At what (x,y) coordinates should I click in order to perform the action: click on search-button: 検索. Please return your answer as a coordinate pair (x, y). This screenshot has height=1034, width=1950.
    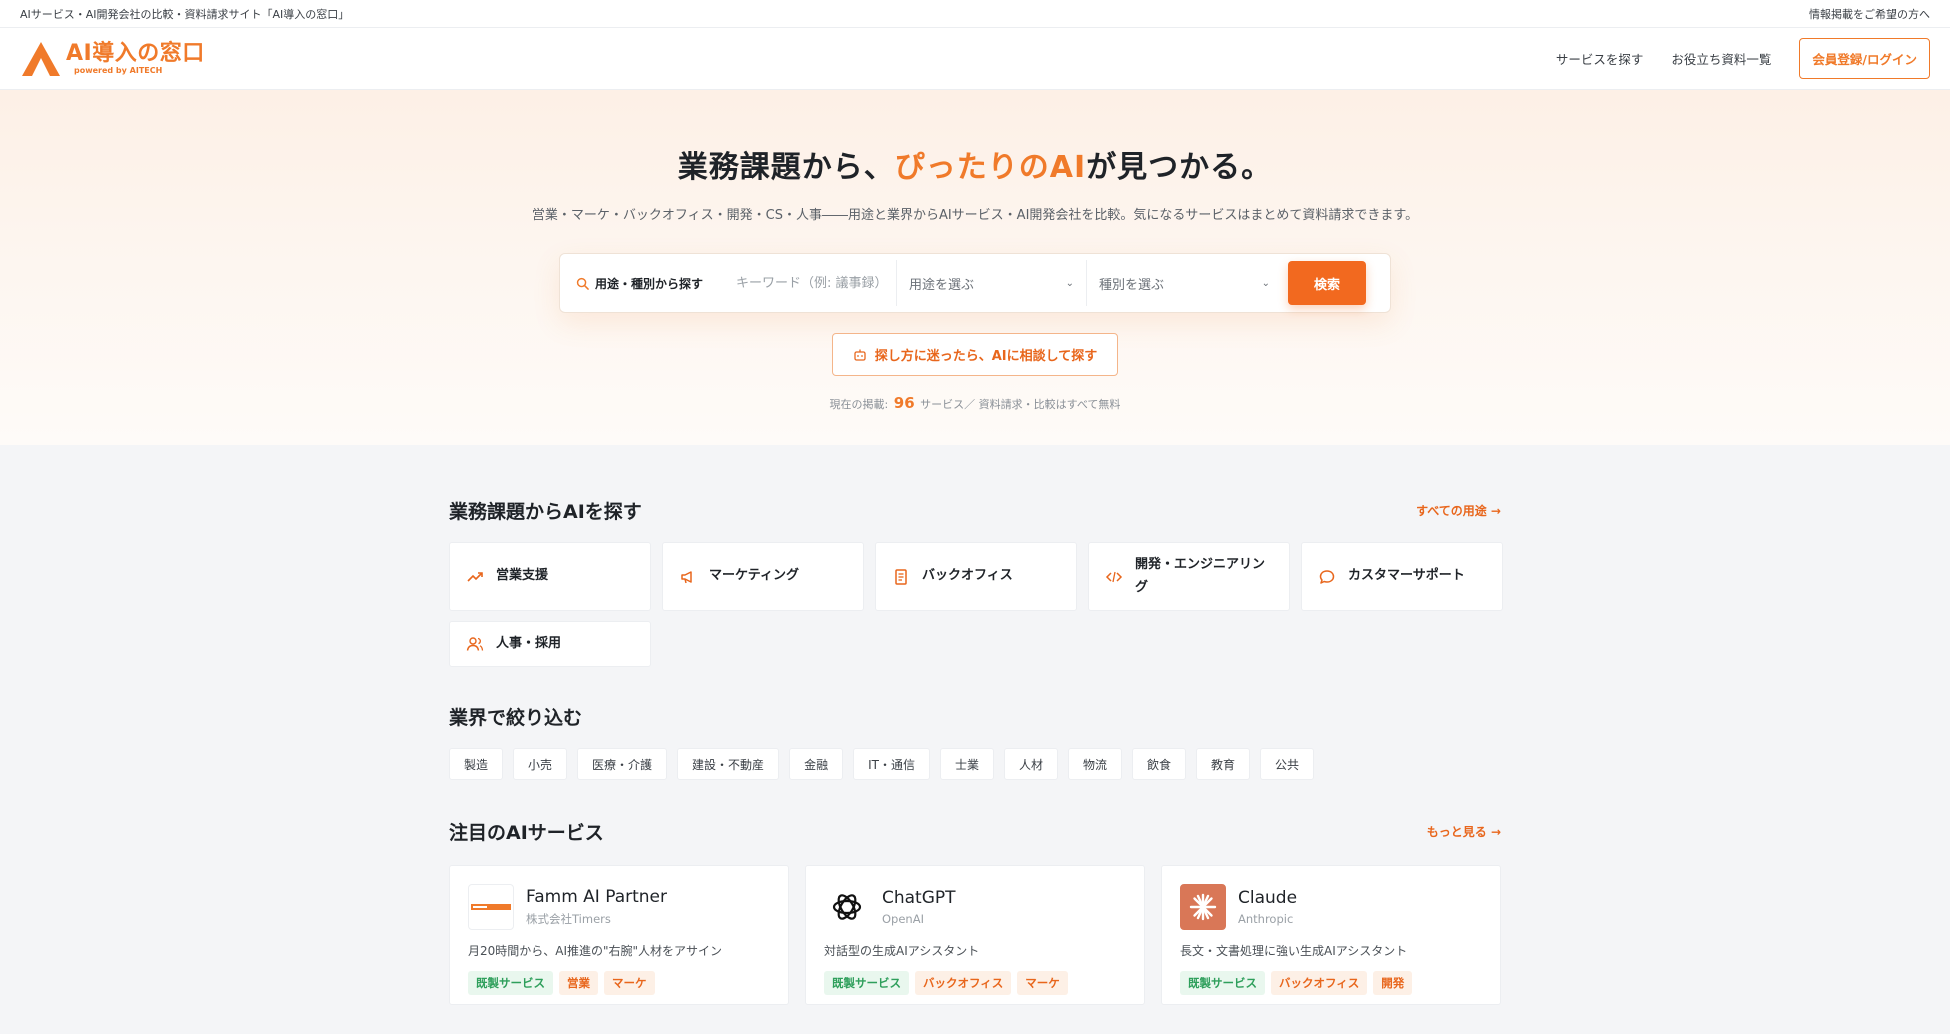
    Looking at the image, I should click on (1327, 283).